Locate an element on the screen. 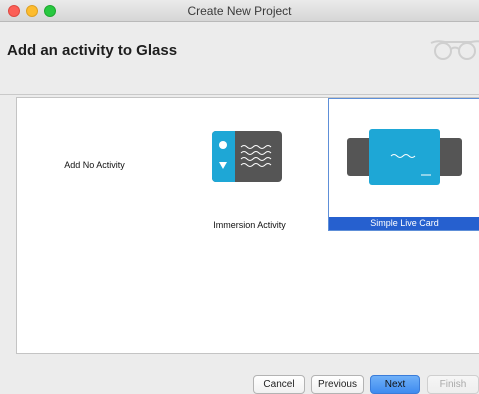  title-bar: Create New Project is located at coordinates (239, 11).